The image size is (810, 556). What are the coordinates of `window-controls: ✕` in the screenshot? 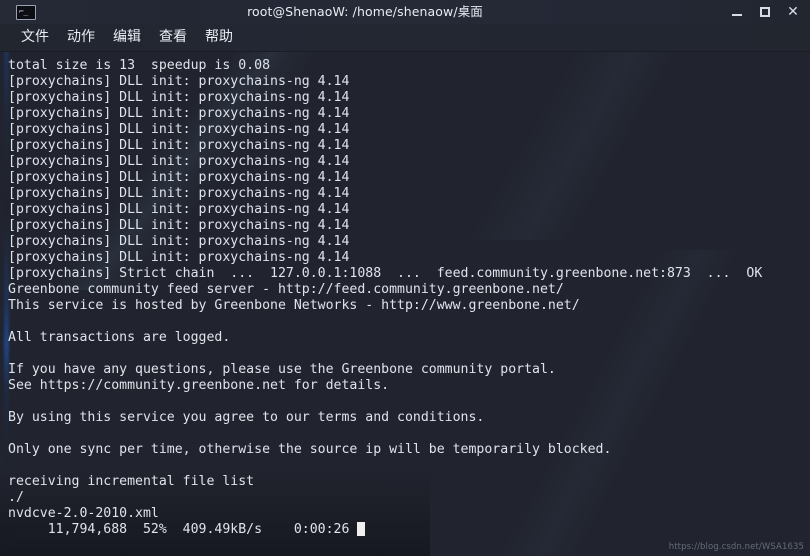 It's located at (765, 12).